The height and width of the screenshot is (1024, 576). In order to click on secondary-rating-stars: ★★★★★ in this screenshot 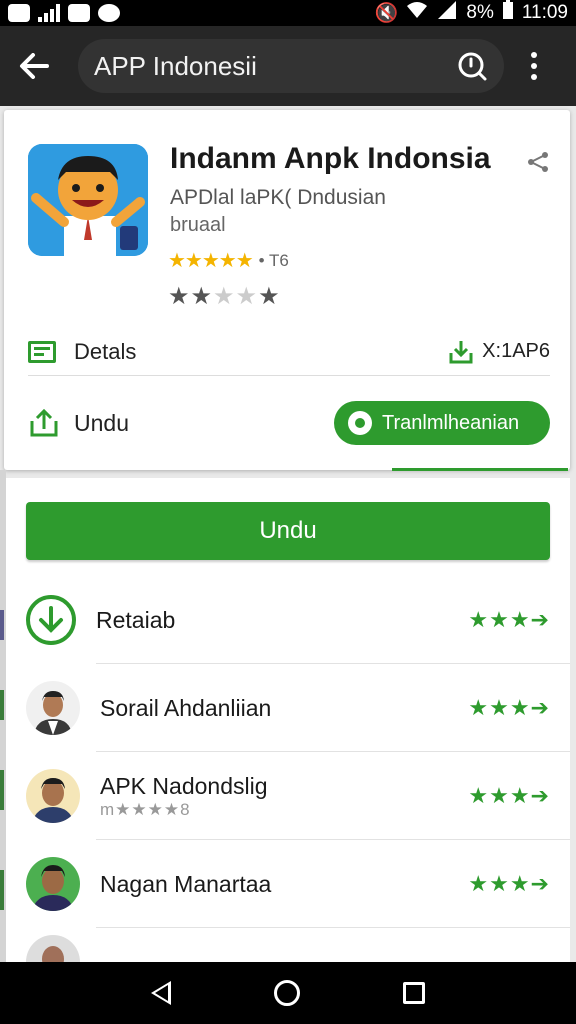, I will do `click(224, 296)`.